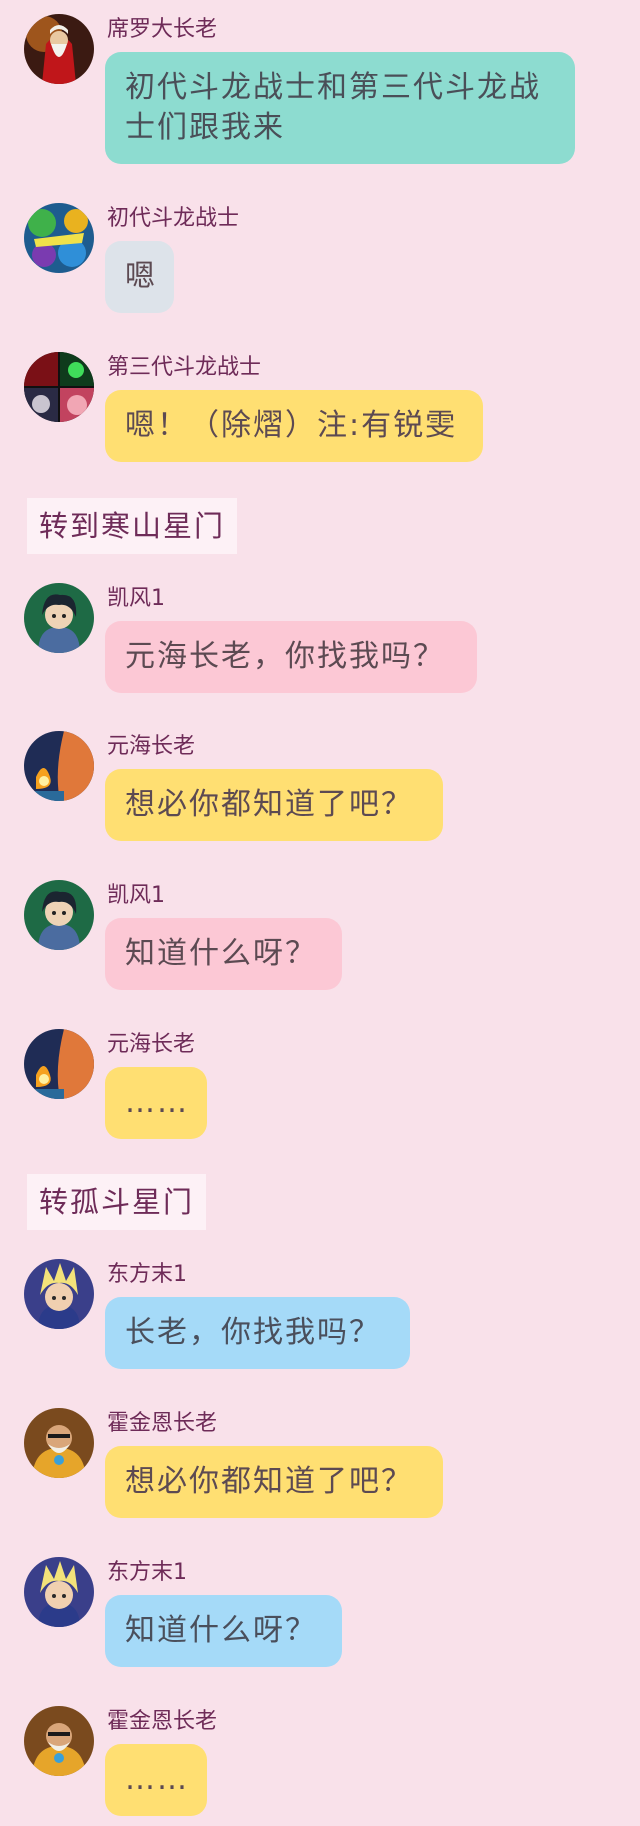 The width and height of the screenshot is (640, 1826). Describe the element at coordinates (139, 277) in the screenshot. I see `message-bubble: 嗯` at that location.